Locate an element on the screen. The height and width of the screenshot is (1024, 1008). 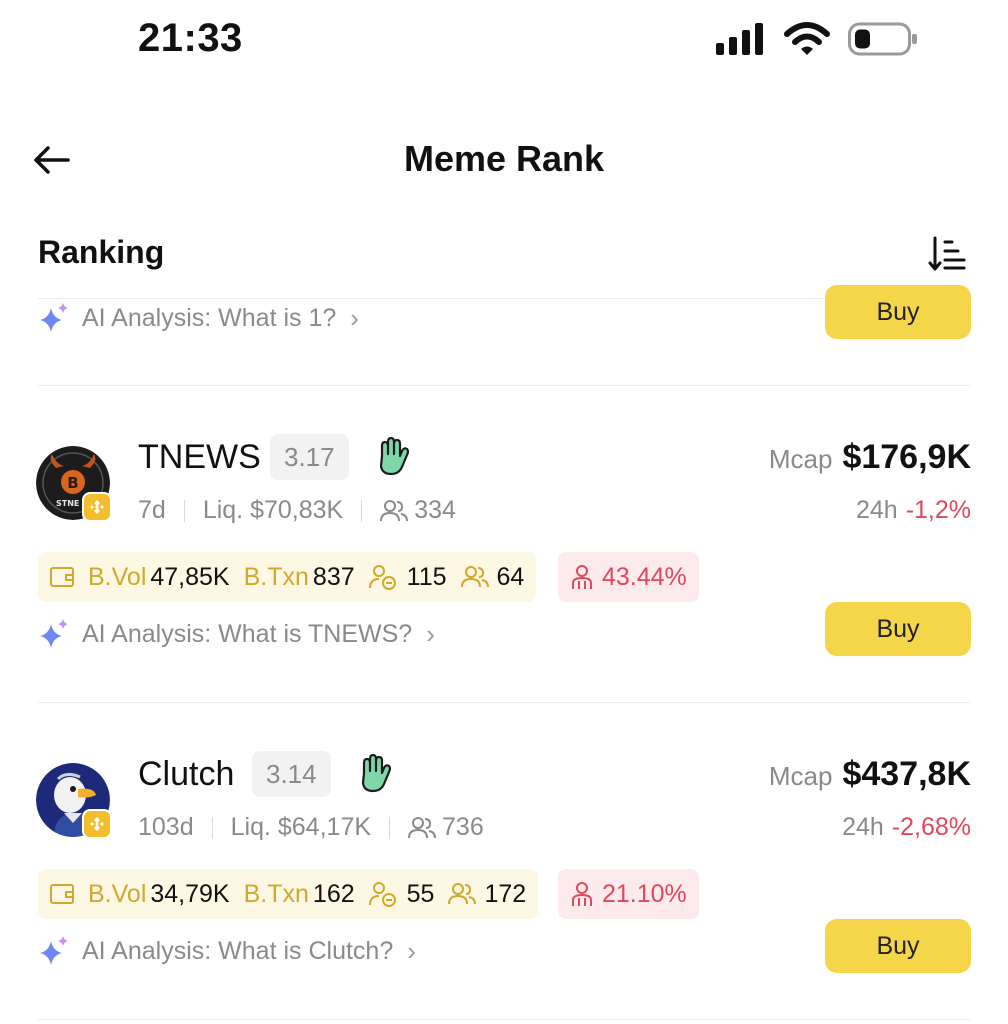
stat-b-value: 64 is located at coordinates (510, 576).